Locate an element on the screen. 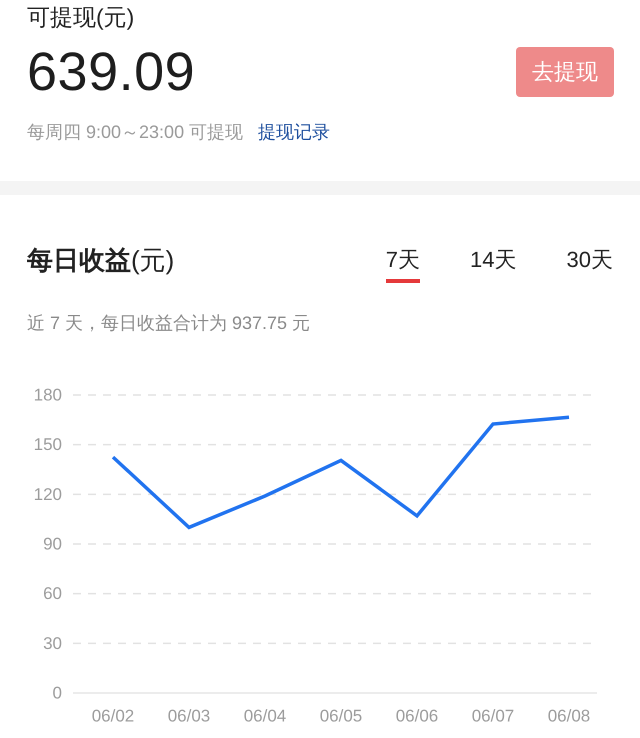 Image resolution: width=640 pixels, height=738 pixels. x-axis-label: 06/03 is located at coordinates (189, 716).